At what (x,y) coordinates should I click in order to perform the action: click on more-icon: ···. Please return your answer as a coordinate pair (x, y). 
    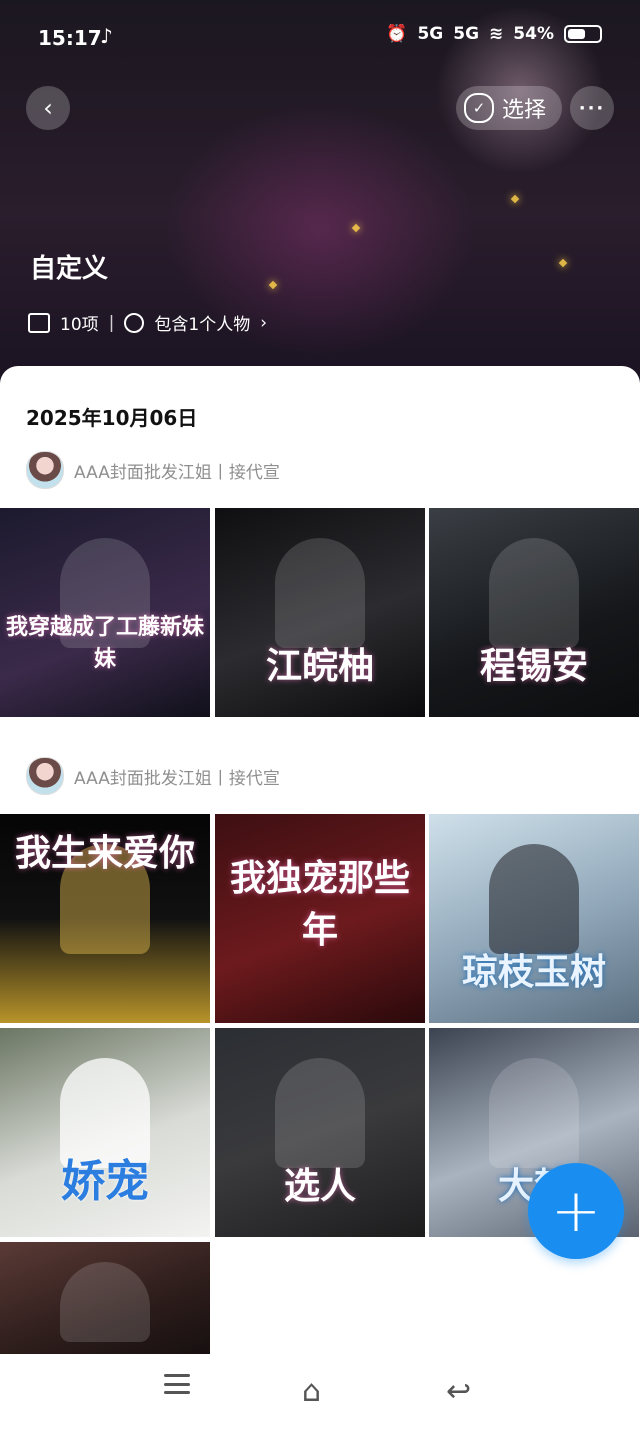
    Looking at the image, I should click on (592, 108).